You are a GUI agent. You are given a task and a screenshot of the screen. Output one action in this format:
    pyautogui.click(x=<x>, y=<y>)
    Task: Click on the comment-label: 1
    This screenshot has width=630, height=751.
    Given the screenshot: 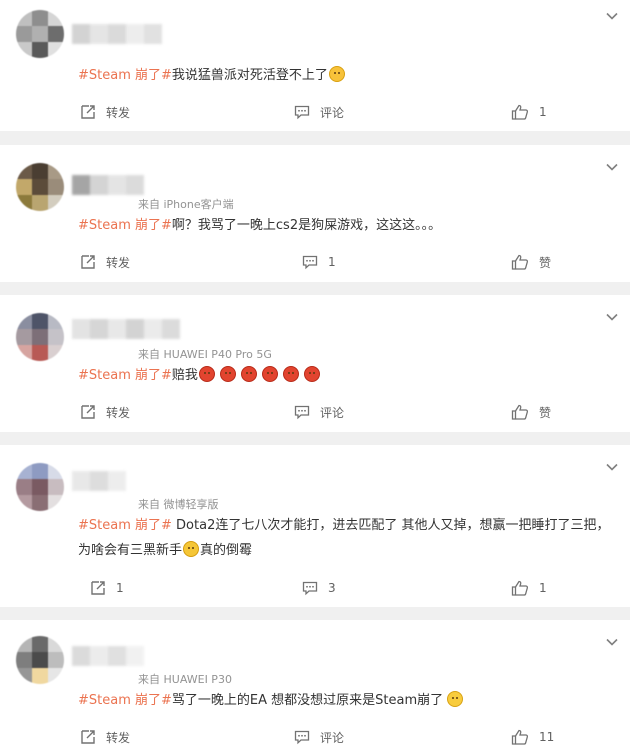 What is the action you would take?
    pyautogui.click(x=332, y=262)
    